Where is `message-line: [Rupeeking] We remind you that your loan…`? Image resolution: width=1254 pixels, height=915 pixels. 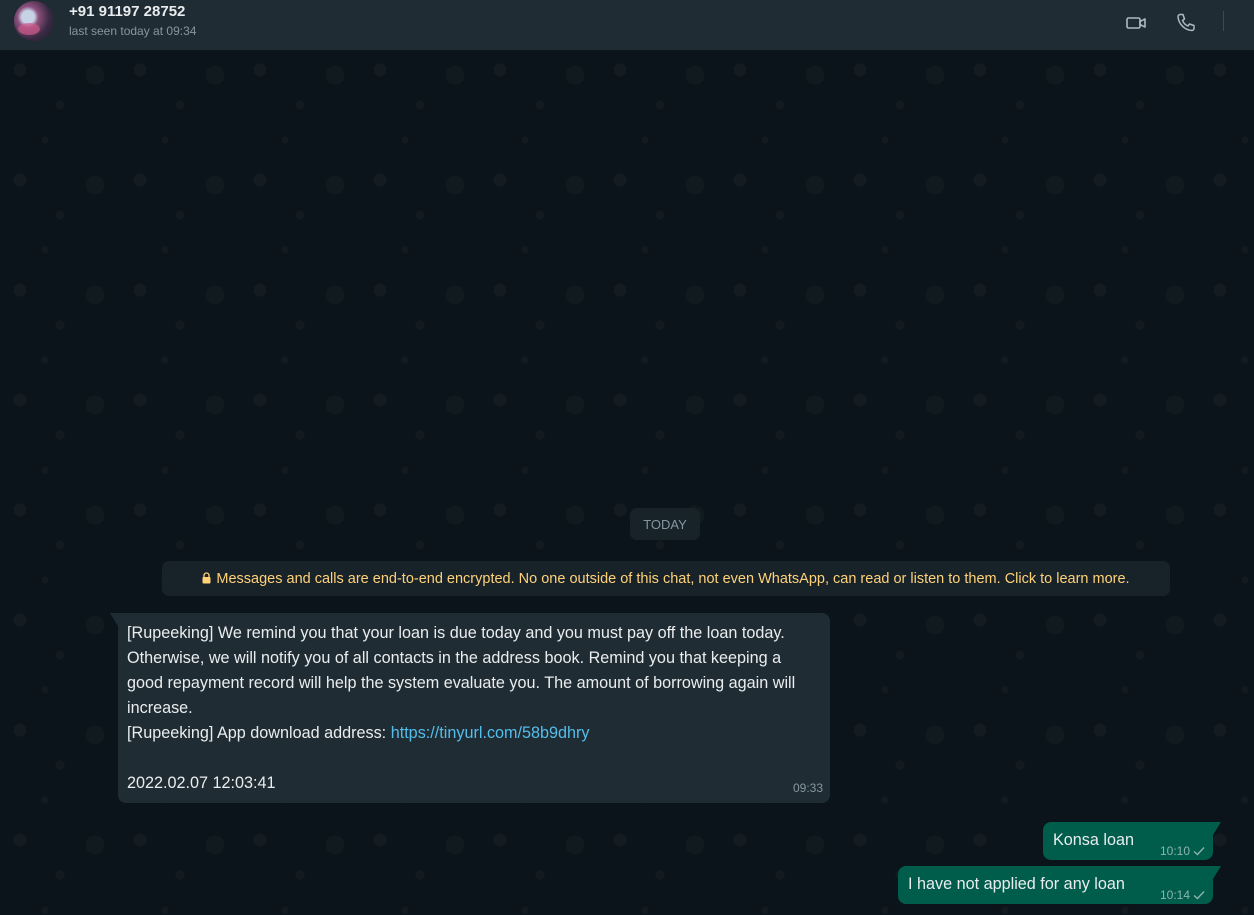
message-line: [Rupeeking] We remind you that your loan… is located at coordinates (456, 633).